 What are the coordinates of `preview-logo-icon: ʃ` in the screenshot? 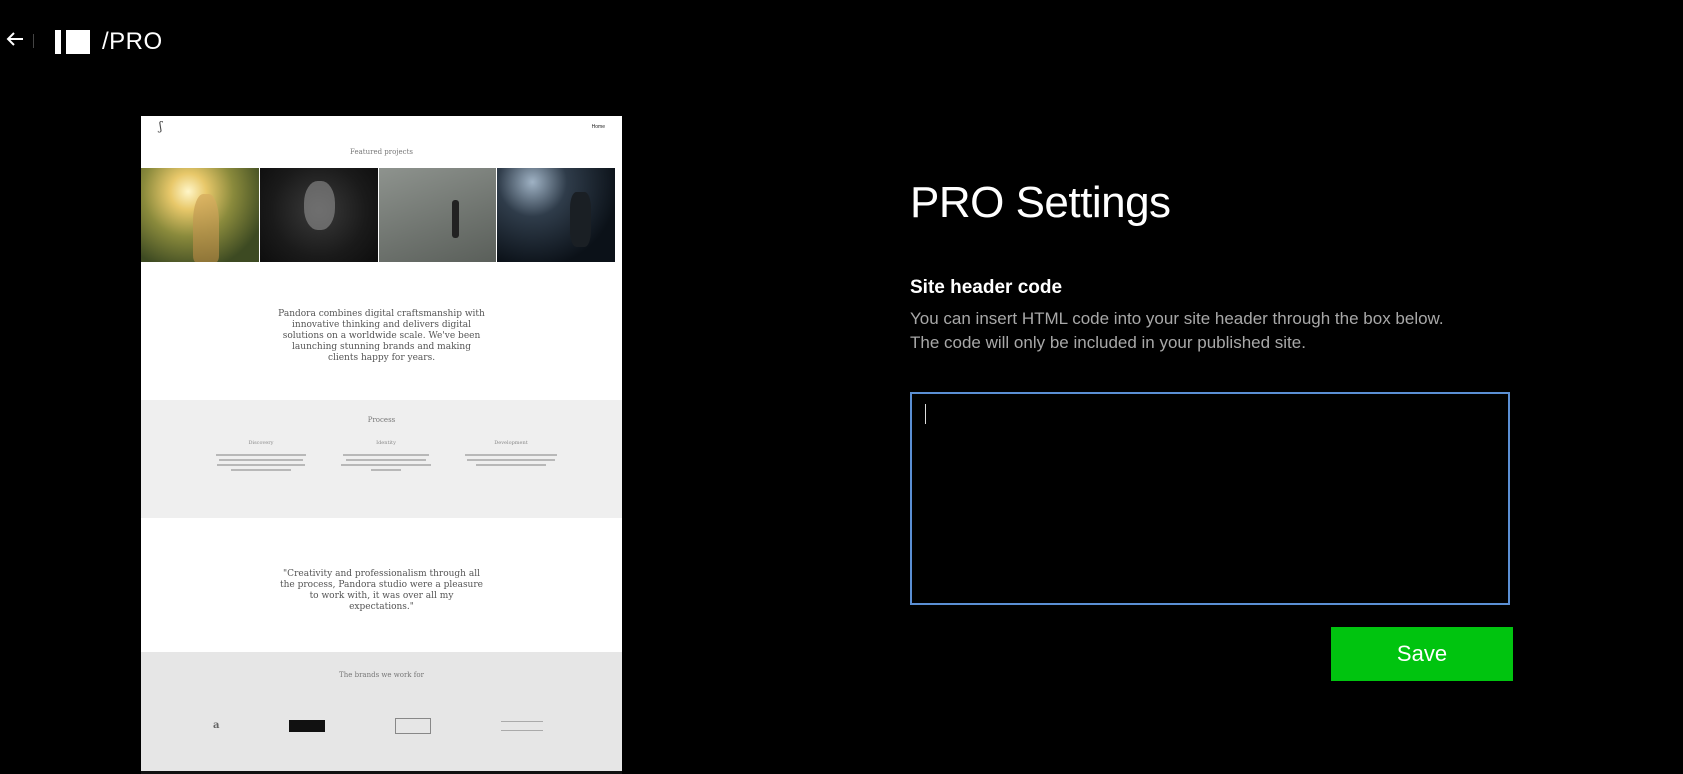 It's located at (161, 126).